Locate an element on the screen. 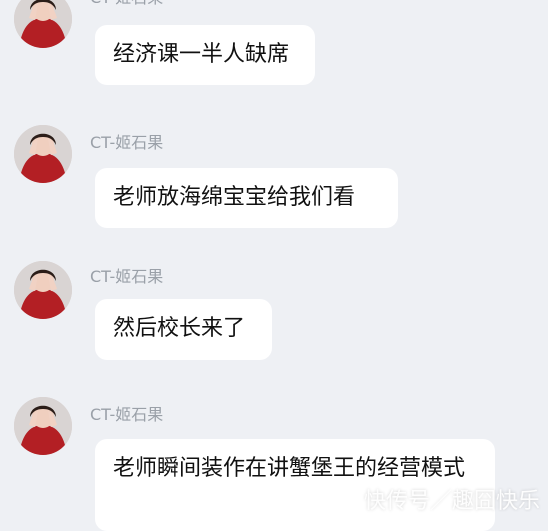  message-text: 经济课一半人缺席 is located at coordinates (201, 54).